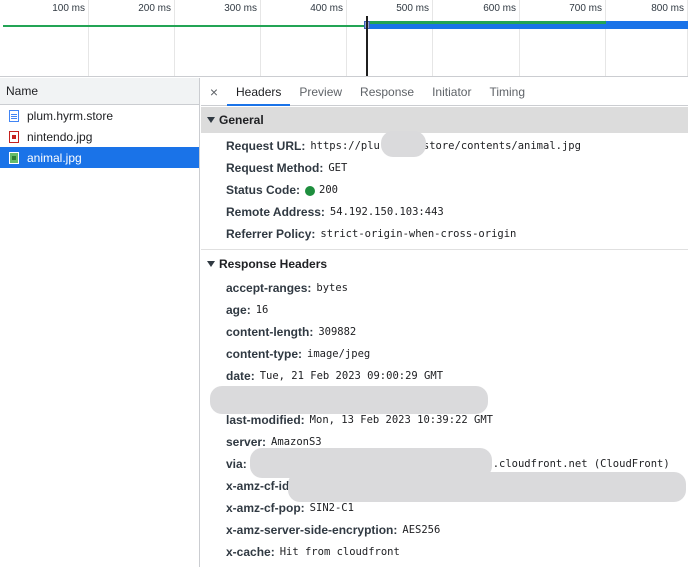 This screenshot has height=567, width=688. I want to click on header-value: Mon, 13 Feb 2023 10:39:22 GMT, so click(401, 420).